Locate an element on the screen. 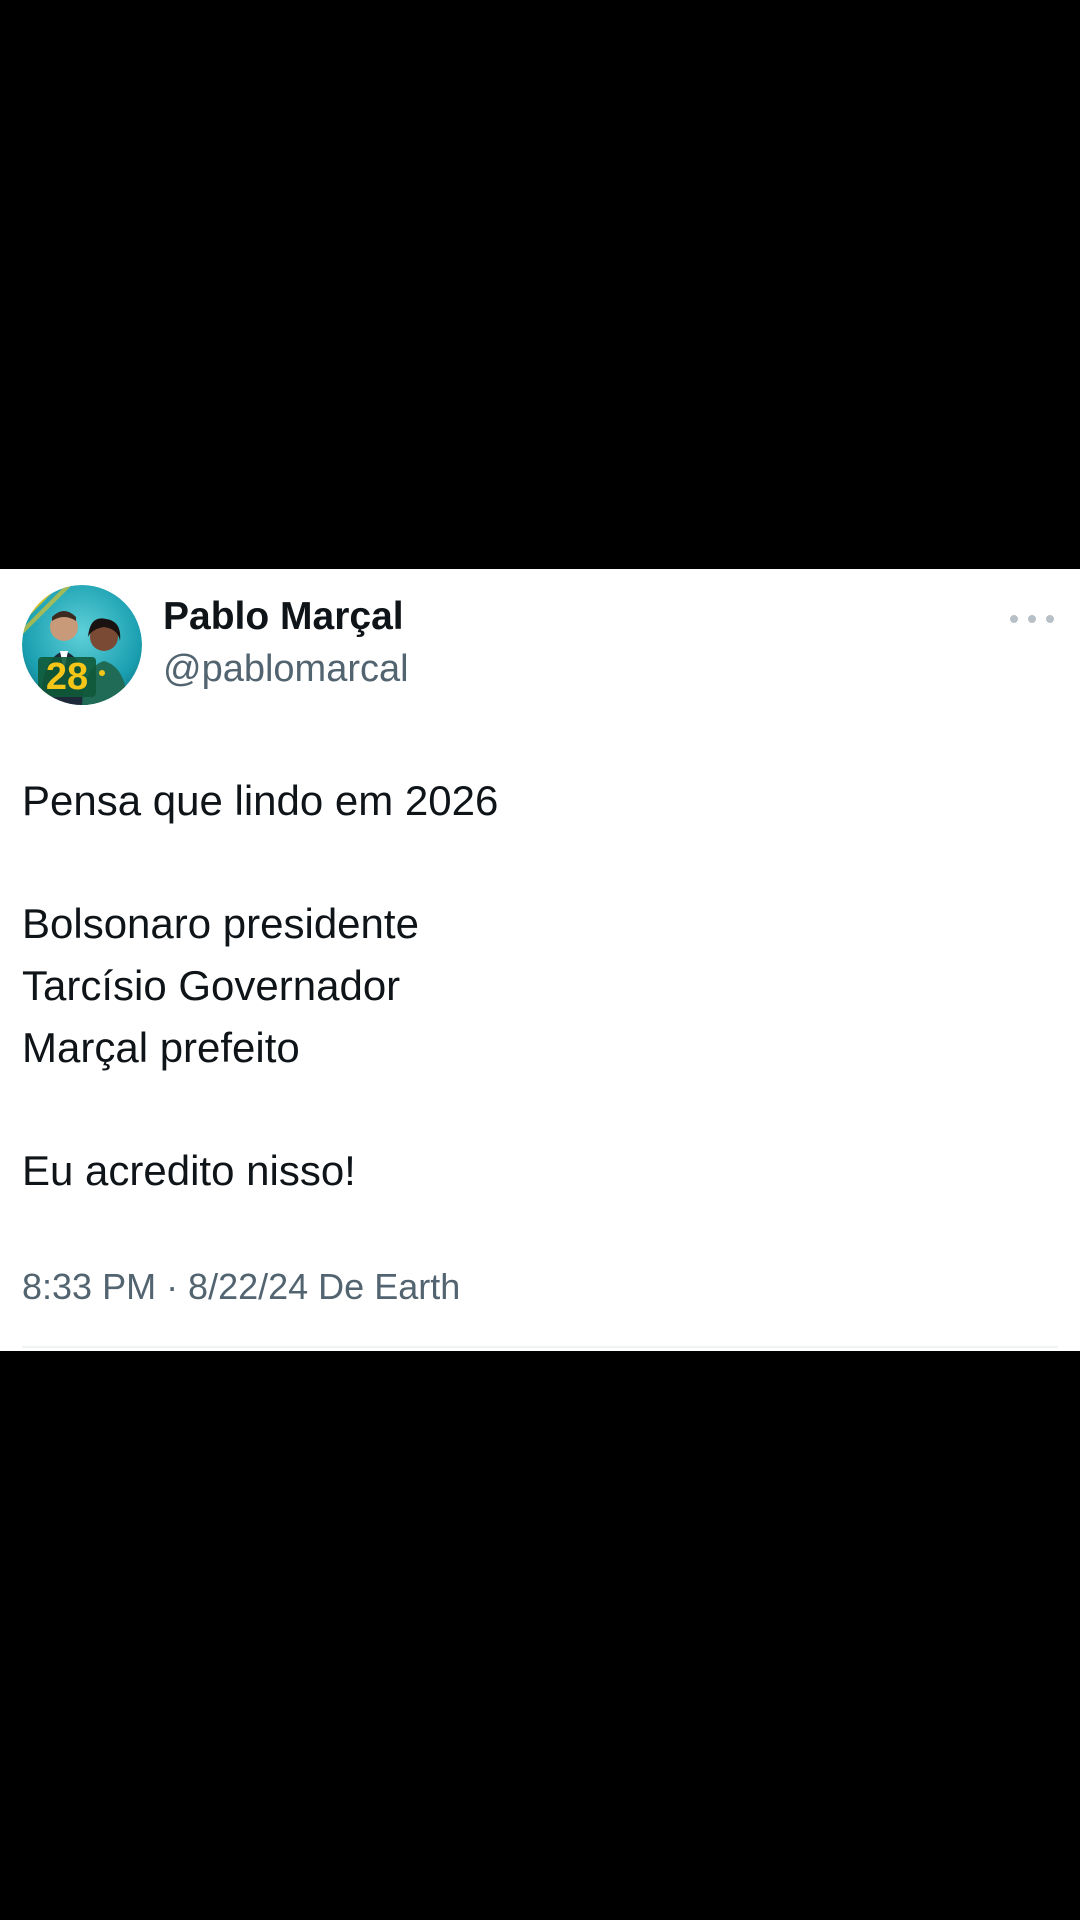 The height and width of the screenshot is (1920, 1080). avatar: 28 is located at coordinates (82, 645).